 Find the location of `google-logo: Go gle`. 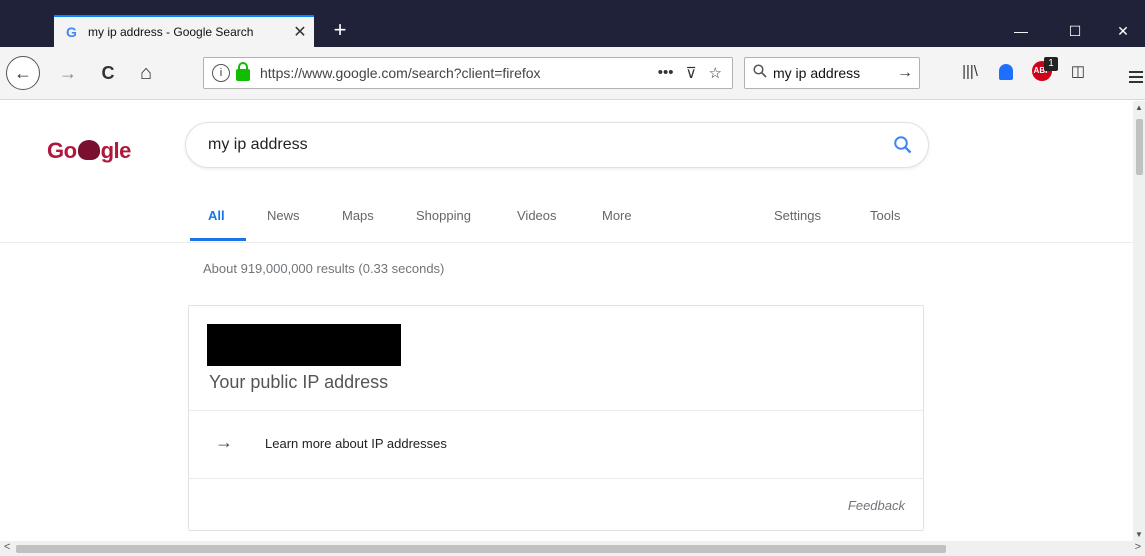

google-logo: Go gle is located at coordinates (89, 151).